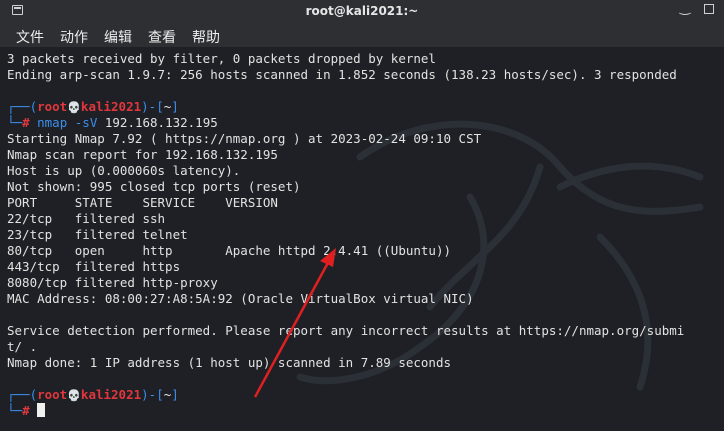 The height and width of the screenshot is (431, 724). I want to click on window-title: root@kali2021:~, so click(362, 11).